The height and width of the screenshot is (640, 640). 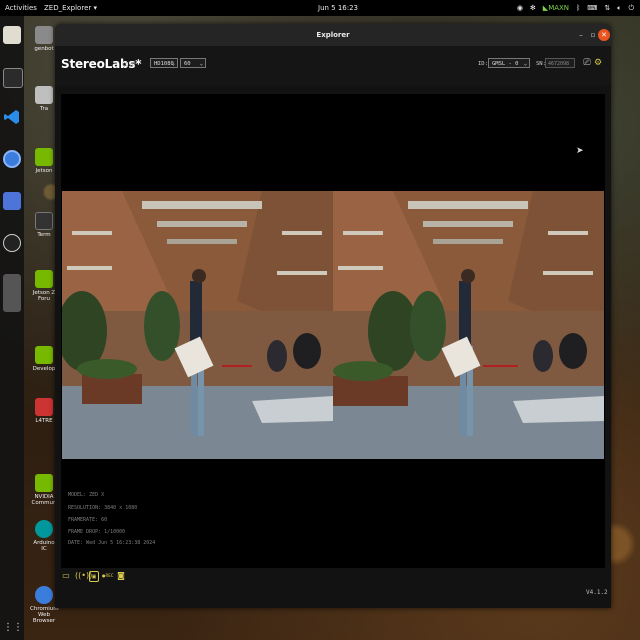 I want to click on svo-icon: ●REC, so click(x=108, y=576).